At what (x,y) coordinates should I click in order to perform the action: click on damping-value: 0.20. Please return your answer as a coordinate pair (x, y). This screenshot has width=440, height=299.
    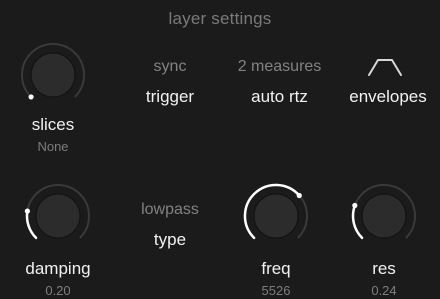
    Looking at the image, I should click on (58, 290).